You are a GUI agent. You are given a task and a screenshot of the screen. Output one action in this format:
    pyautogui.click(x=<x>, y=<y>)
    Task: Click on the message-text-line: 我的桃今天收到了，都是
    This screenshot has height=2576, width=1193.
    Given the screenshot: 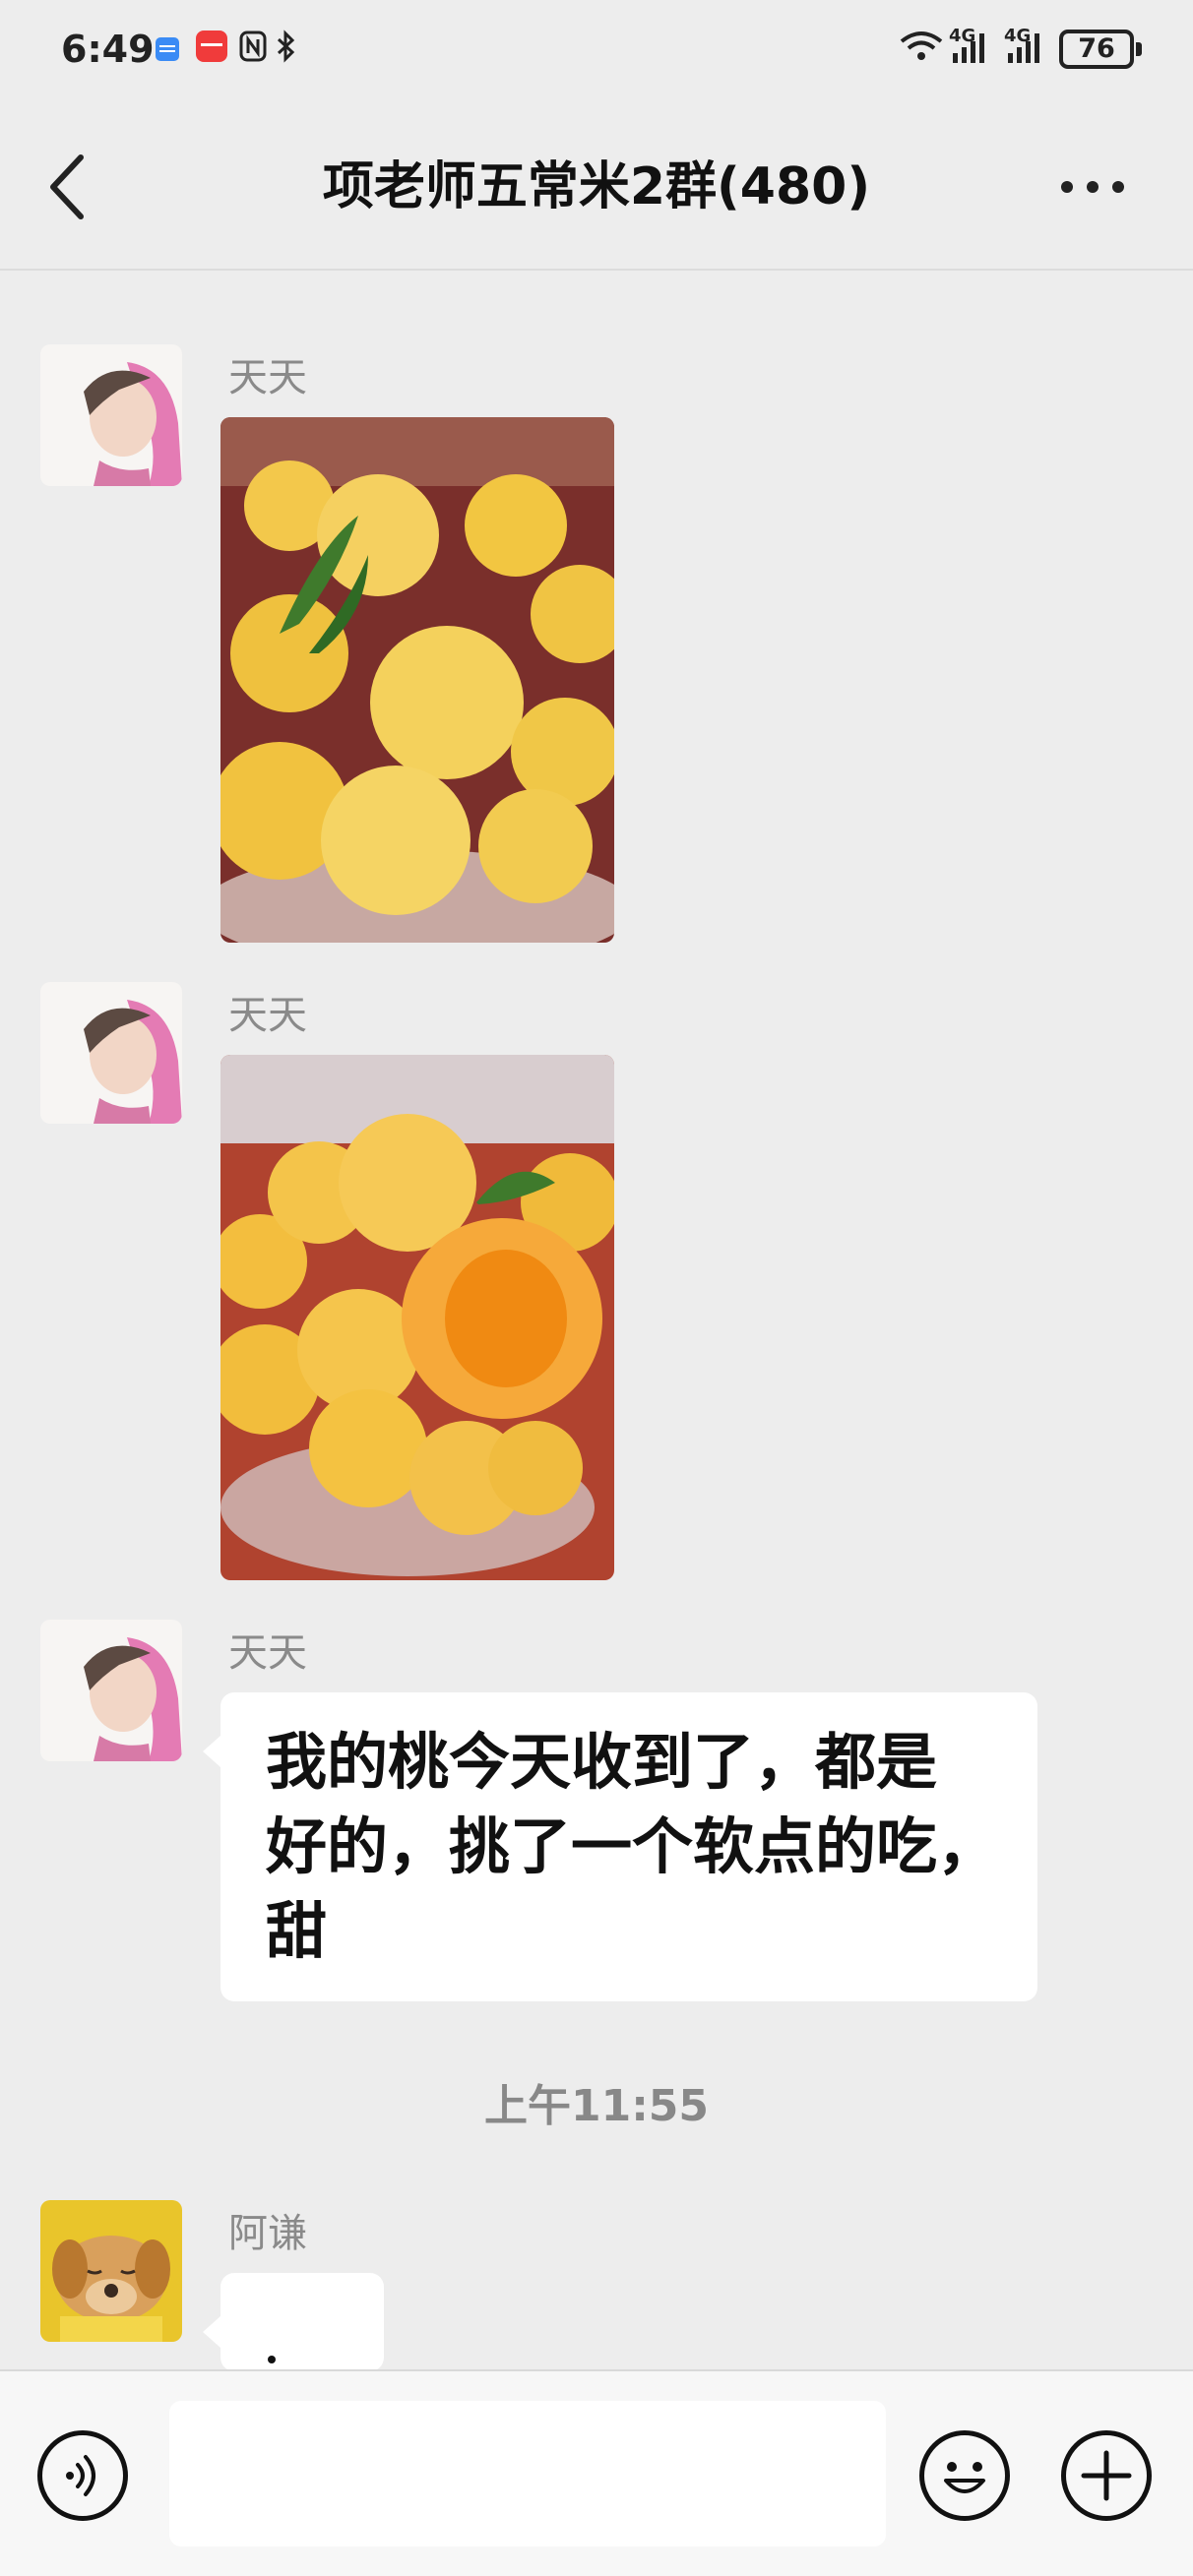 What is the action you would take?
    pyautogui.click(x=602, y=1762)
    